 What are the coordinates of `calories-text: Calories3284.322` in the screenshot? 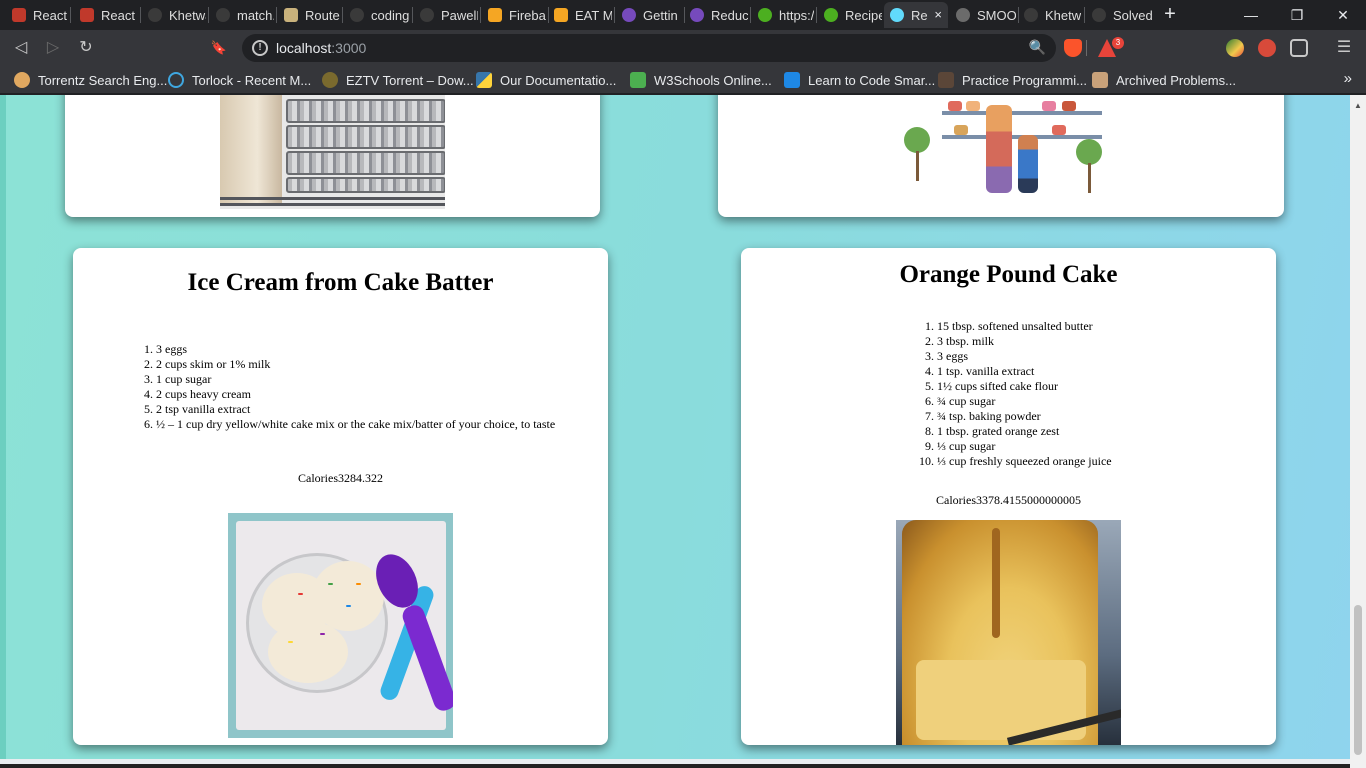 It's located at (340, 478).